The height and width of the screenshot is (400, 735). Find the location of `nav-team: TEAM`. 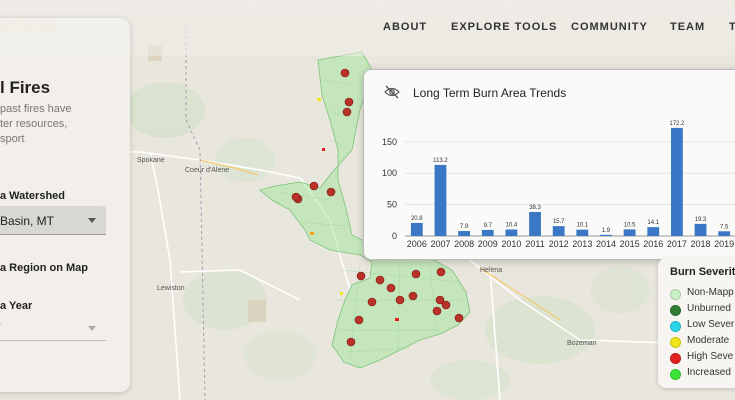

nav-team: TEAM is located at coordinates (687, 27).